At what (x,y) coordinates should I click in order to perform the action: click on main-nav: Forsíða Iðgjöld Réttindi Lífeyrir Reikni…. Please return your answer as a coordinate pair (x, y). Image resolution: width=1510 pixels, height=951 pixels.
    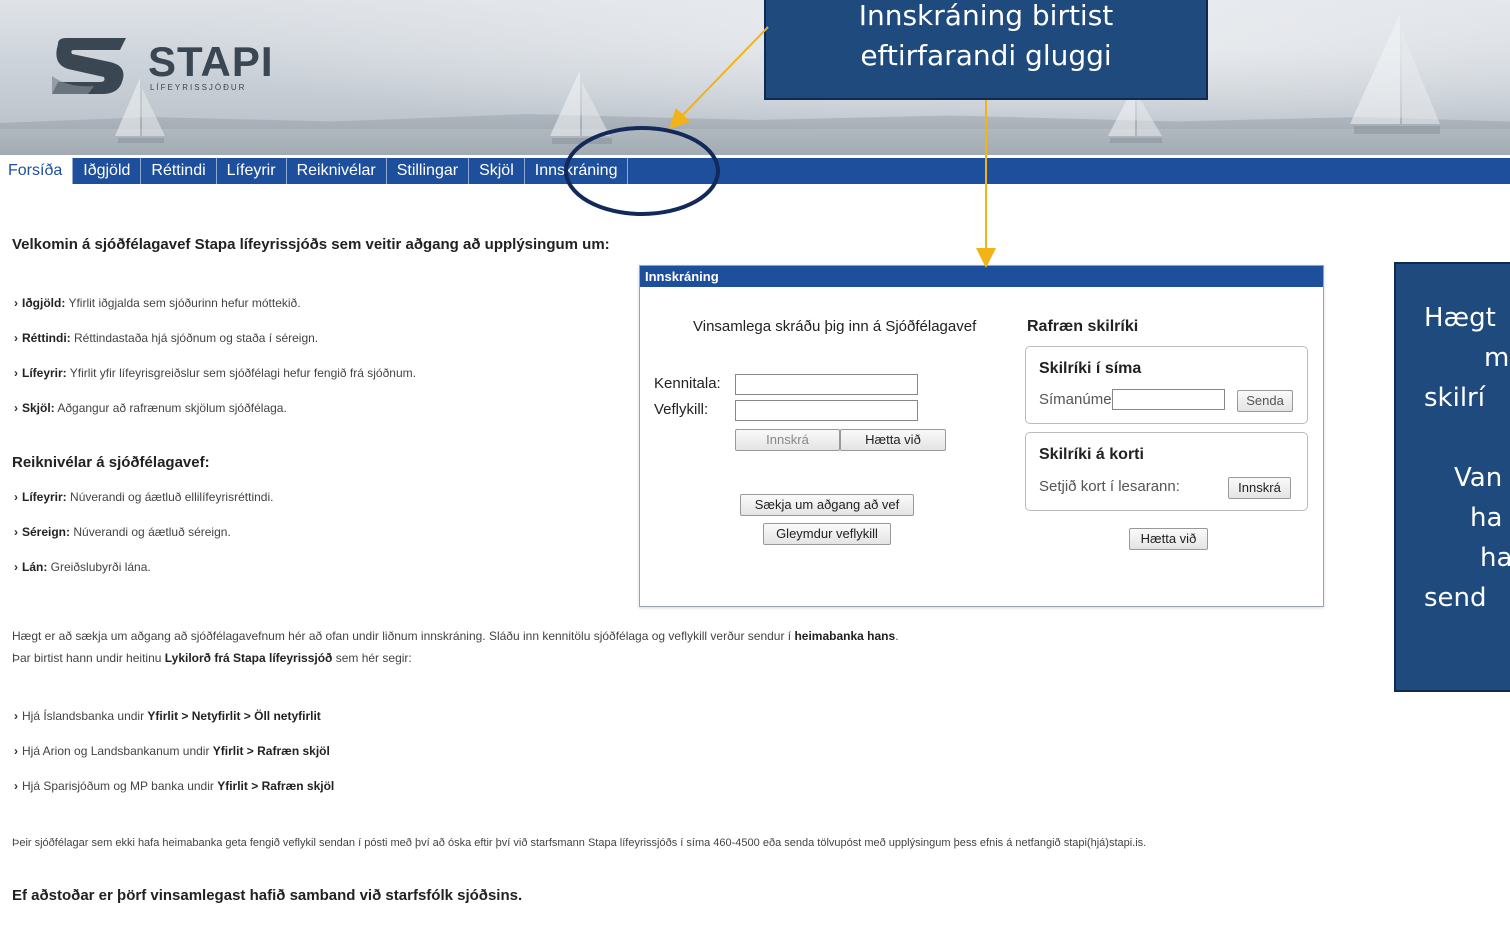
    Looking at the image, I should click on (755, 171).